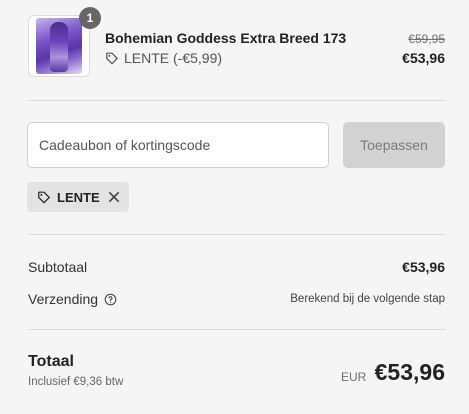 The width and height of the screenshot is (469, 414). I want to click on close-icon, so click(114, 197).